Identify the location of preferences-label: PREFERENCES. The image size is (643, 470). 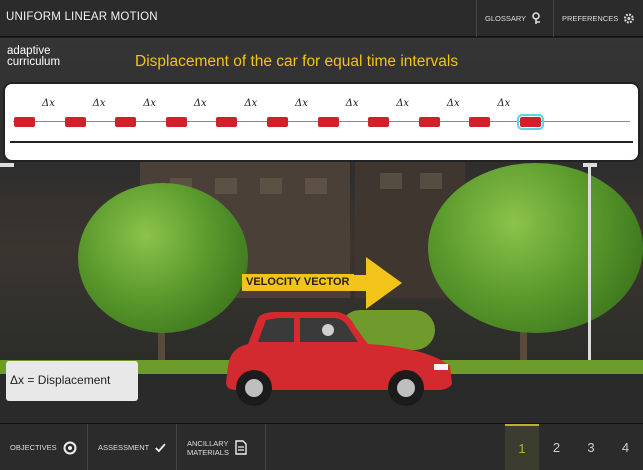
(590, 18).